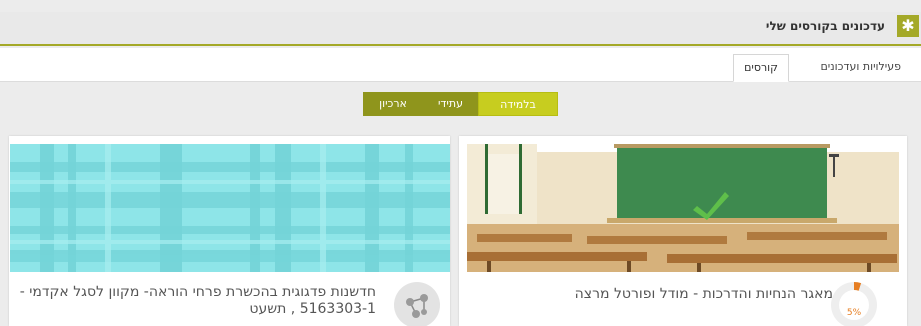  What do you see at coordinates (704, 294) in the screenshot?
I see `course-title: מאגר הנחיות והדרכות - מודל ופורטל מרצה` at bounding box center [704, 294].